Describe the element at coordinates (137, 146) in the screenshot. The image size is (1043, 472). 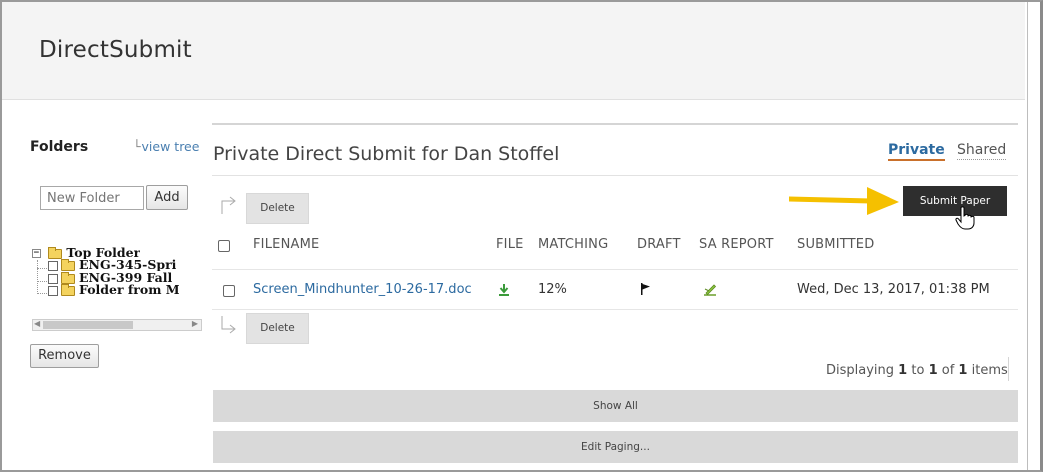
I see `tree-icon: └` at that location.